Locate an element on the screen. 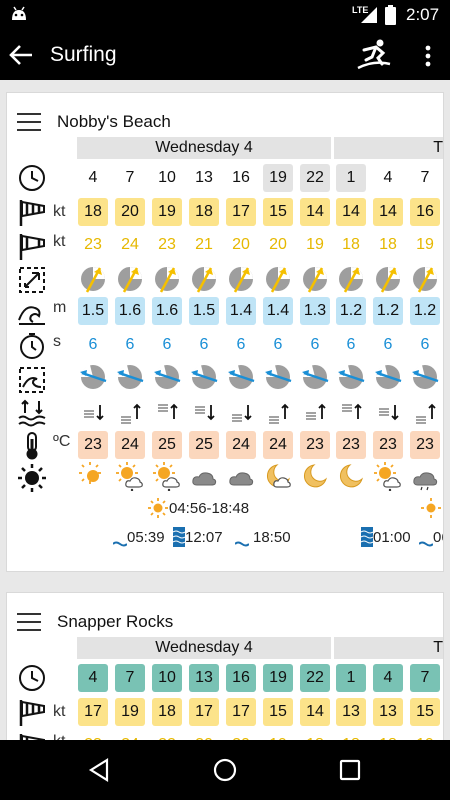 The image size is (450, 800). wave-height-icon is located at coordinates (31, 315).